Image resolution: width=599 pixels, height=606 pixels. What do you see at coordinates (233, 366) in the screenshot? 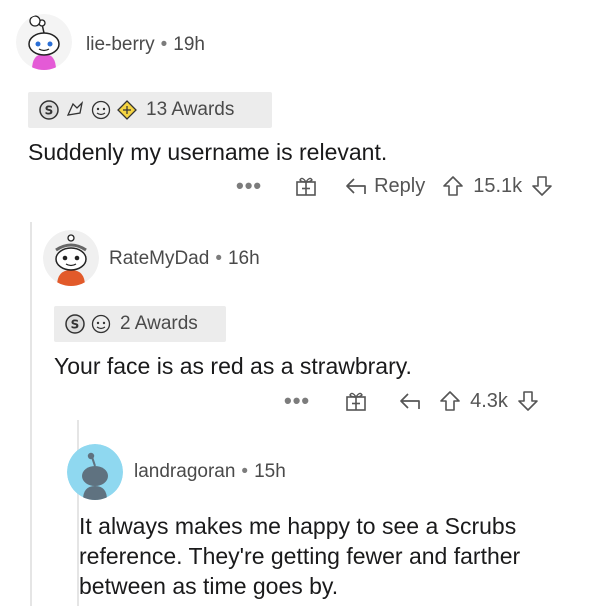
I see `comment-body: Your face is as red as a strawbrary.` at bounding box center [233, 366].